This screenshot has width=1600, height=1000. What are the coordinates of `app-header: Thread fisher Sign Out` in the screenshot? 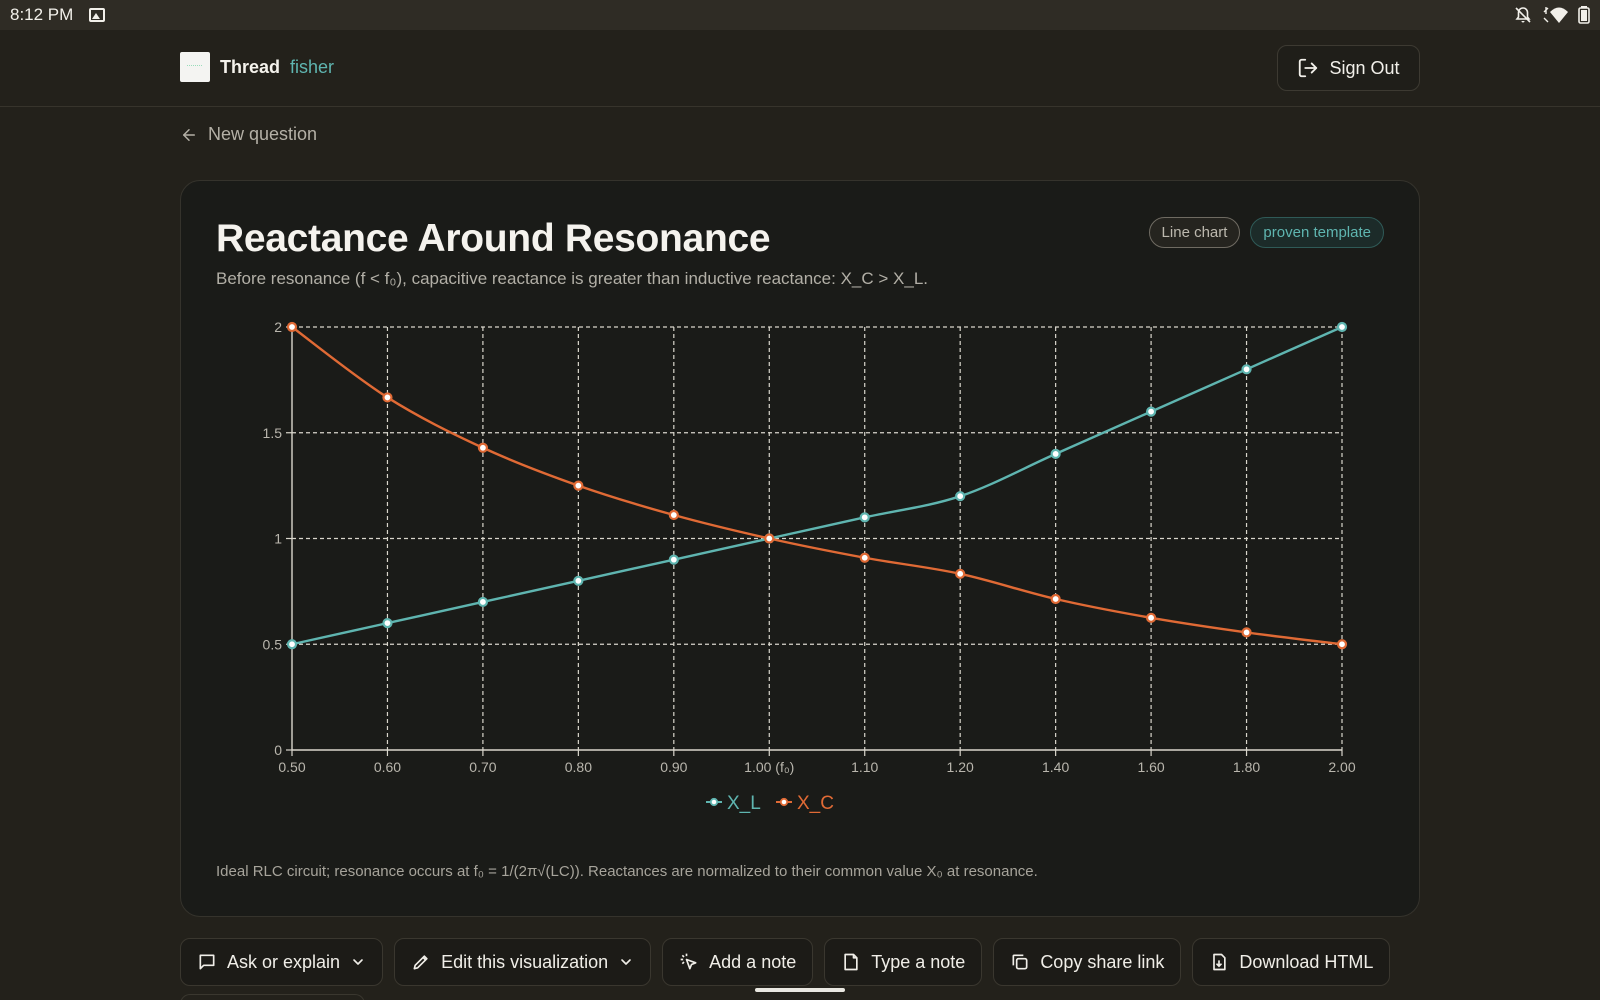 It's located at (800, 68).